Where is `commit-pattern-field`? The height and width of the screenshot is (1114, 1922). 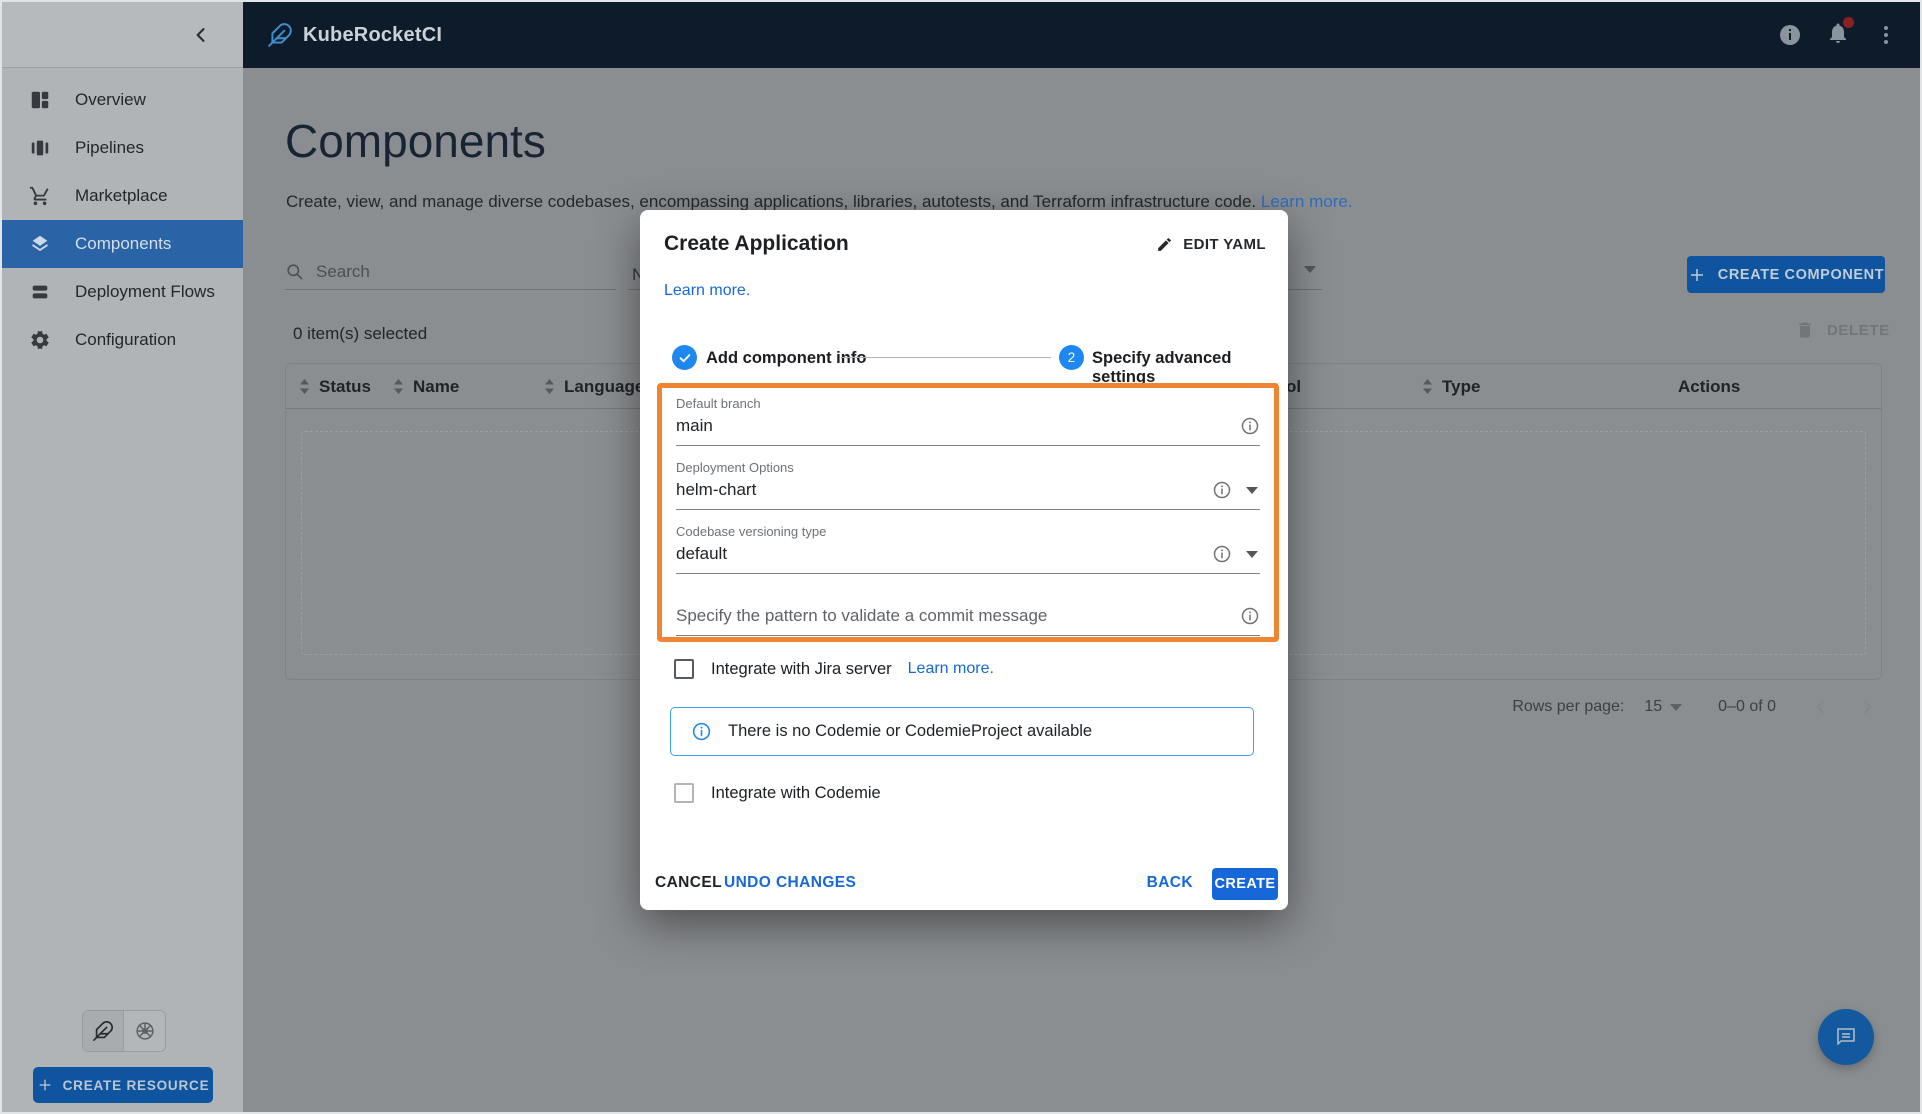
commit-pattern-field is located at coordinates (968, 615).